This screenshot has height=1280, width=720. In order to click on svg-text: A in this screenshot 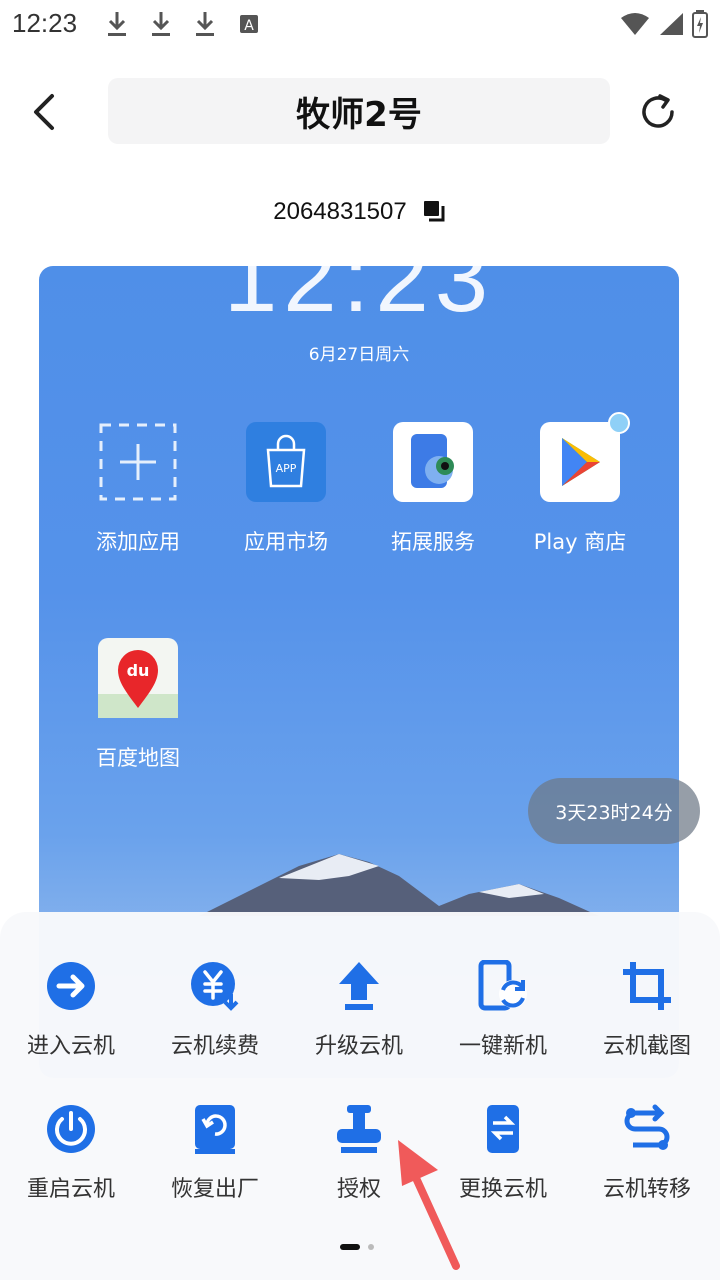, I will do `click(249, 26)`.